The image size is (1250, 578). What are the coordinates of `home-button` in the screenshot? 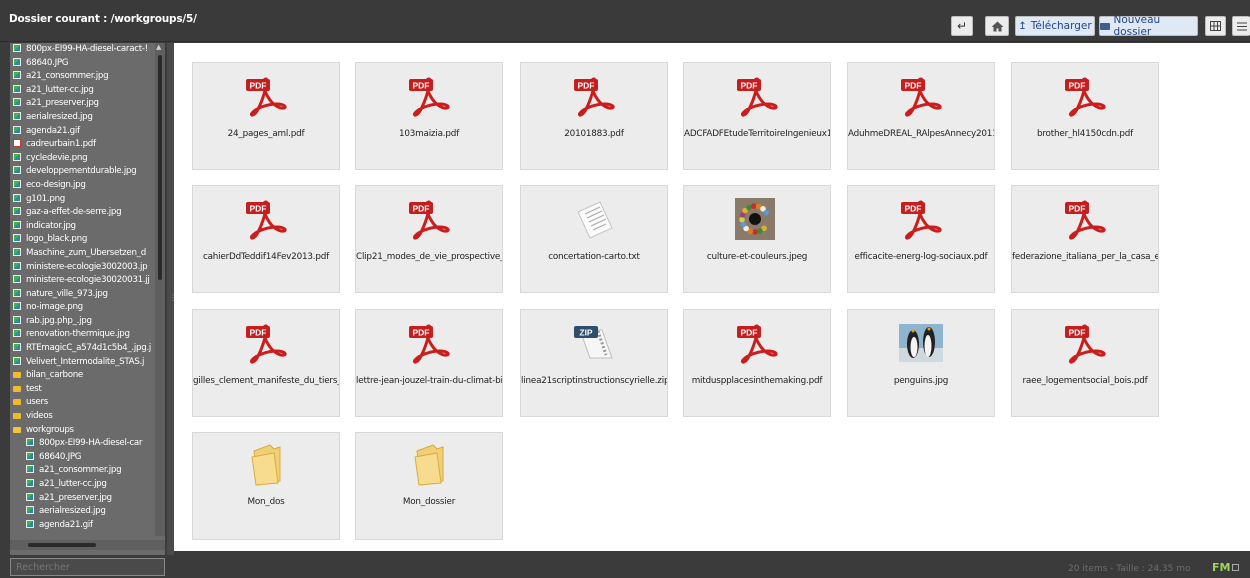 It's located at (997, 26).